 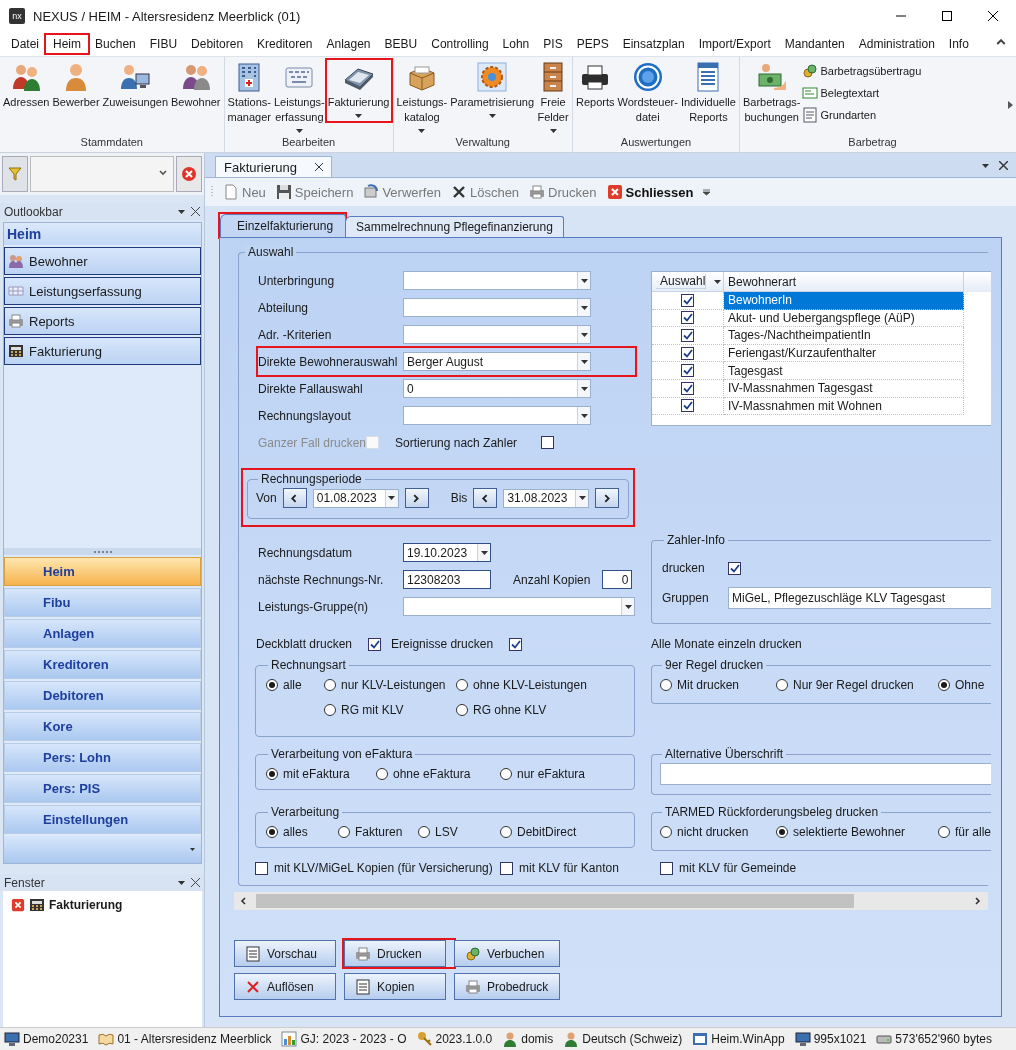 I want to click on nav-item: Leistungserfassung, so click(x=102, y=291).